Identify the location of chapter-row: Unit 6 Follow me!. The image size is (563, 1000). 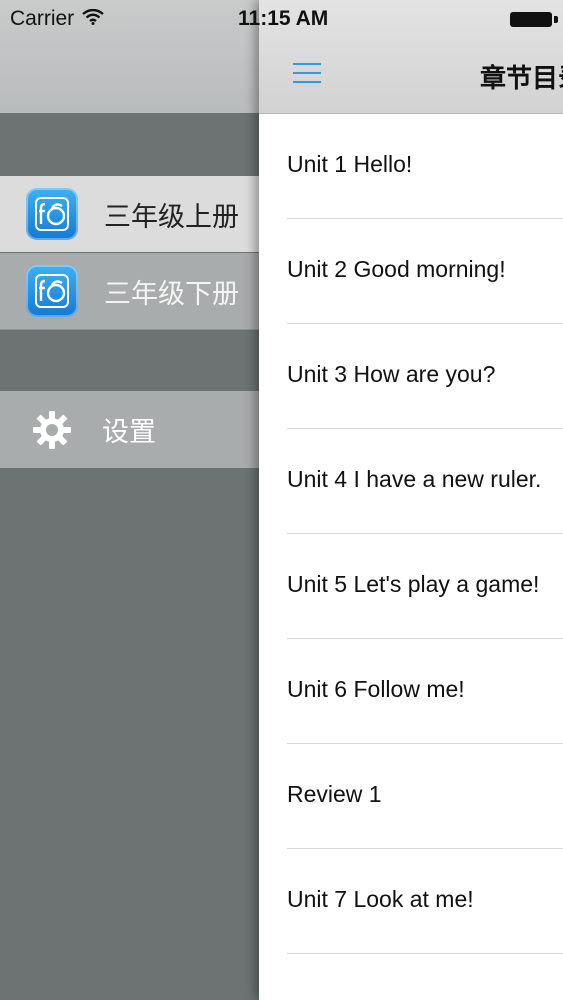
(411, 691).